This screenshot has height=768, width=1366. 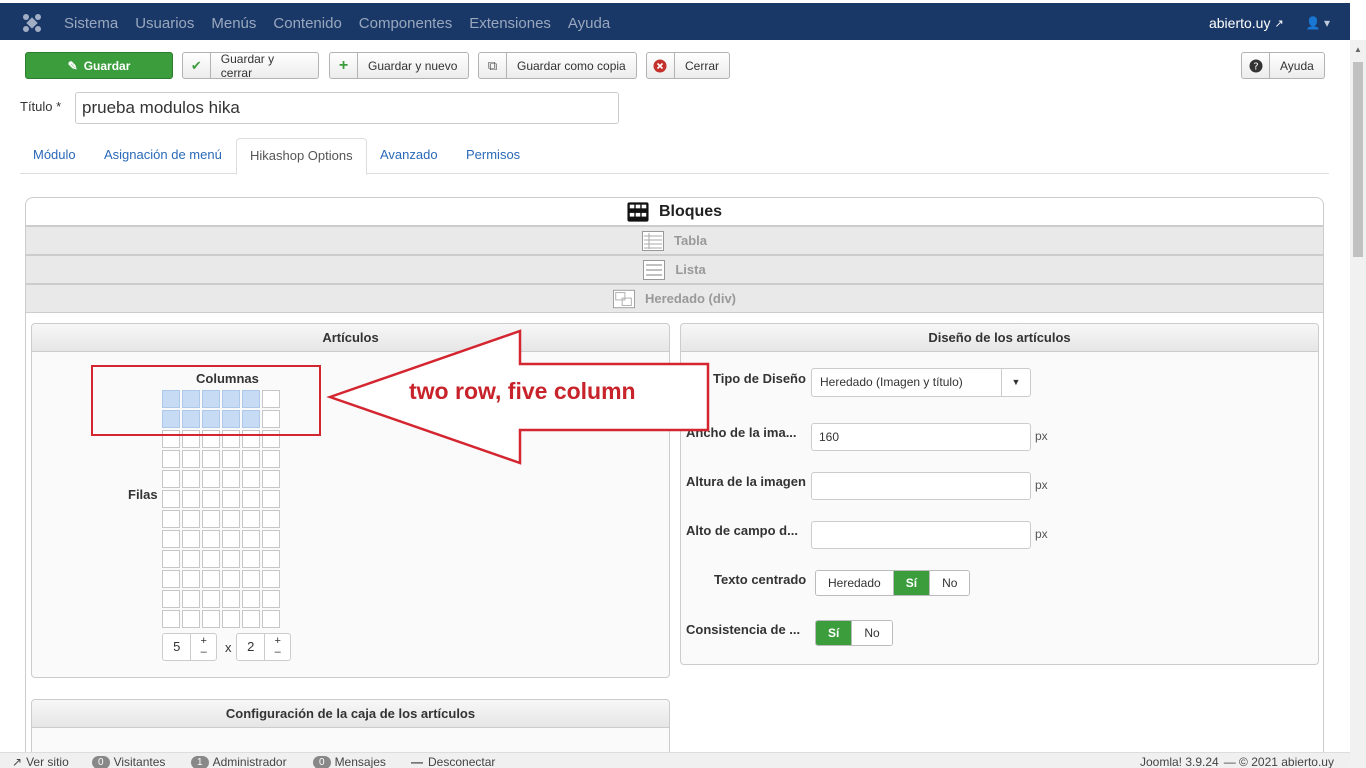 What do you see at coordinates (834, 633) in the screenshot?
I see `consistency-si-option: Sí` at bounding box center [834, 633].